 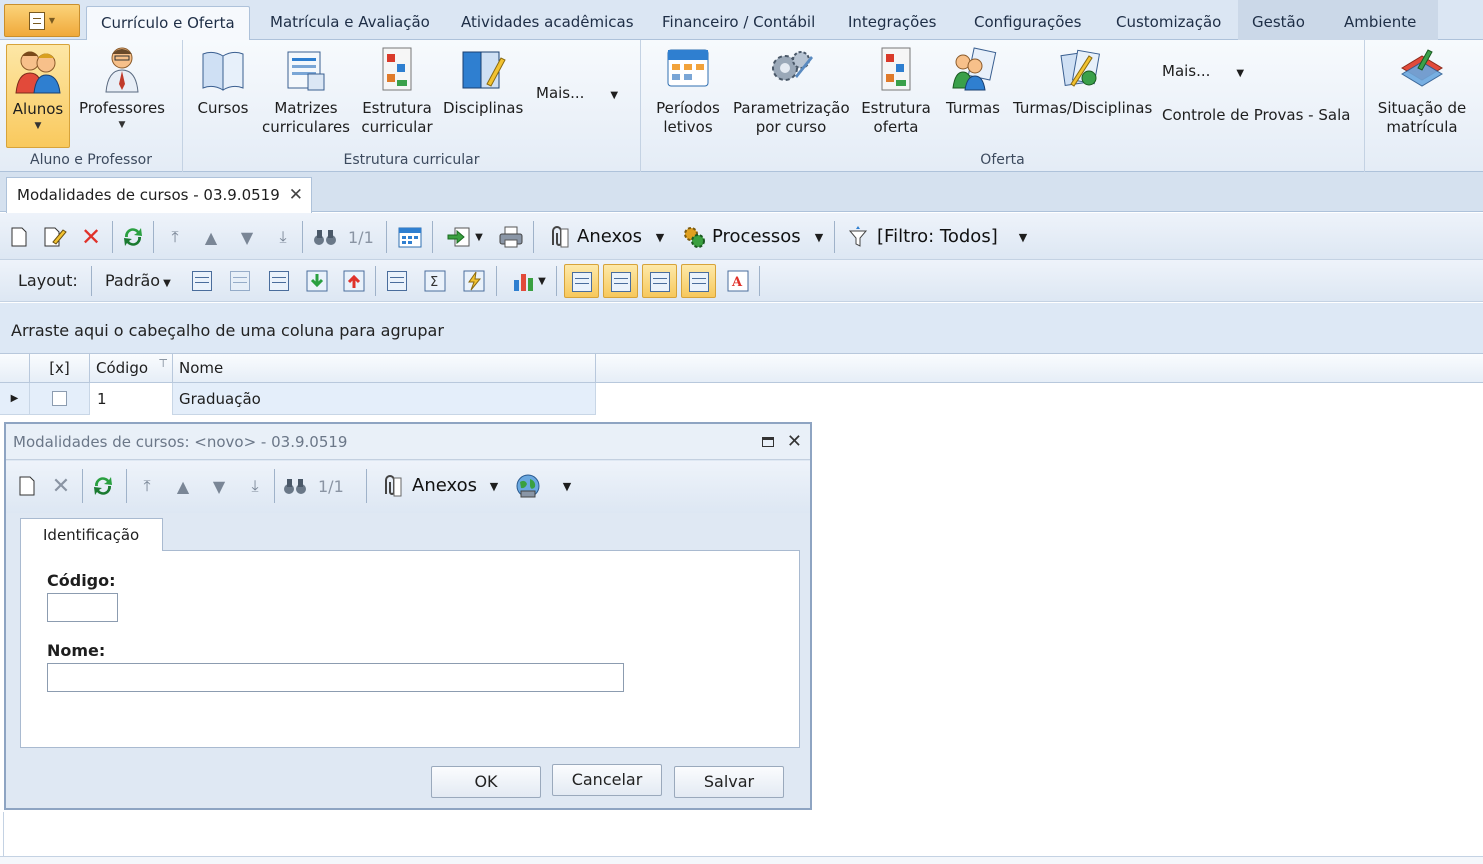 I want to click on search-button, so click(x=325, y=237).